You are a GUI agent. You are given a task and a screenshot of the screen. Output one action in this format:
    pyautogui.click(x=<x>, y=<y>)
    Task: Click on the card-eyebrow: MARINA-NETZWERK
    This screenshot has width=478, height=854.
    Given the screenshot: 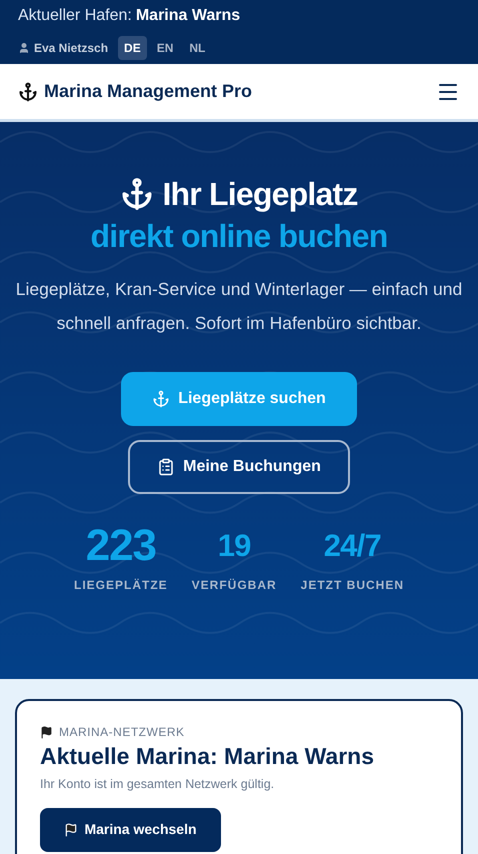 What is the action you would take?
    pyautogui.click(x=121, y=732)
    